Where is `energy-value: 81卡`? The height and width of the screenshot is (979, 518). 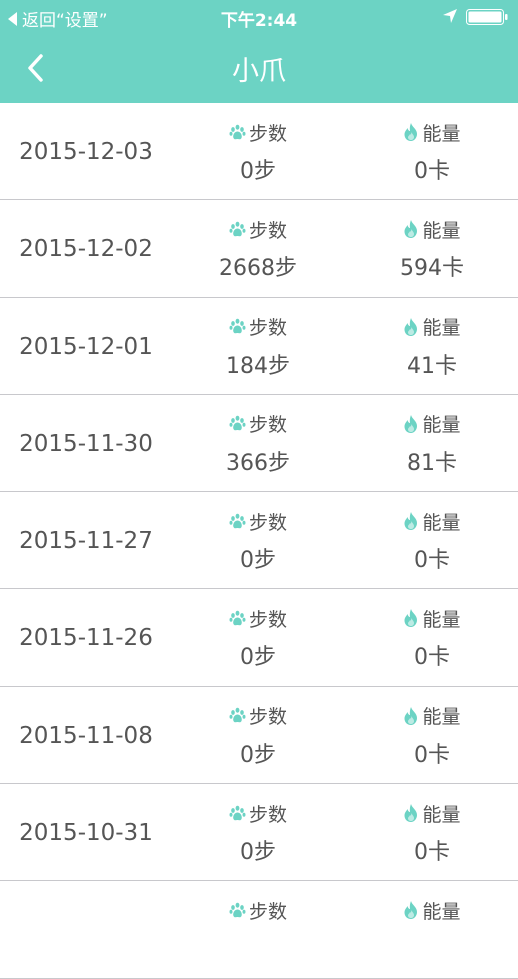 energy-value: 81卡 is located at coordinates (432, 463).